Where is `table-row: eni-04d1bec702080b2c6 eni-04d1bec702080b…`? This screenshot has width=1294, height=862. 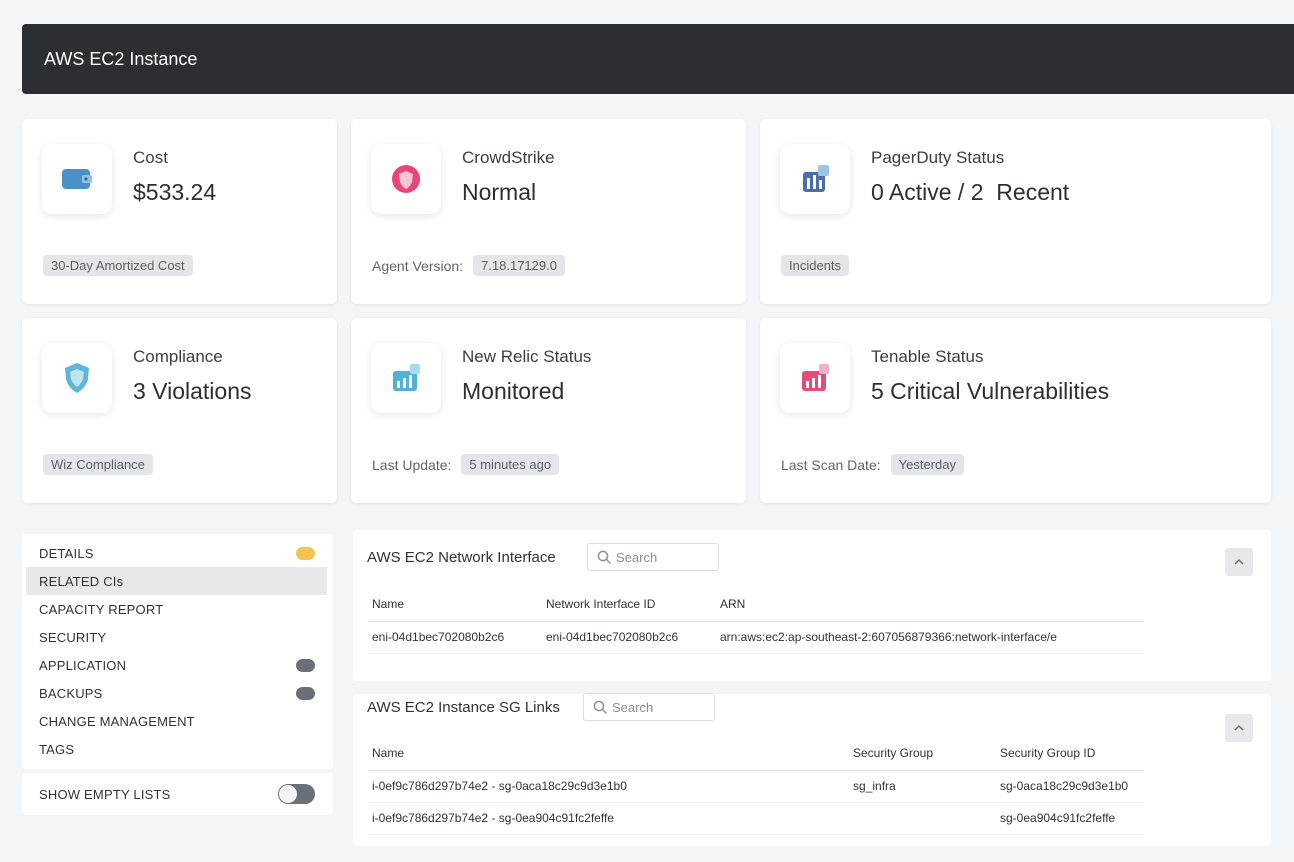
table-row: eni-04d1bec702080b2c6 eni-04d1bec702080b… is located at coordinates (756, 637).